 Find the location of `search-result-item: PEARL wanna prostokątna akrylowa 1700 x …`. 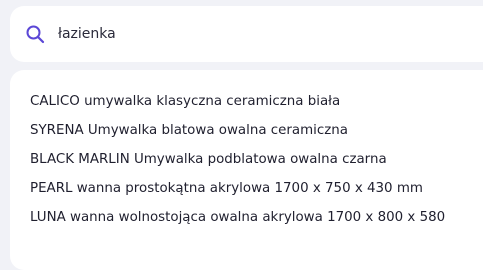

search-result-item: PEARL wanna prostokątna akrylowa 1700 x … is located at coordinates (246, 192).